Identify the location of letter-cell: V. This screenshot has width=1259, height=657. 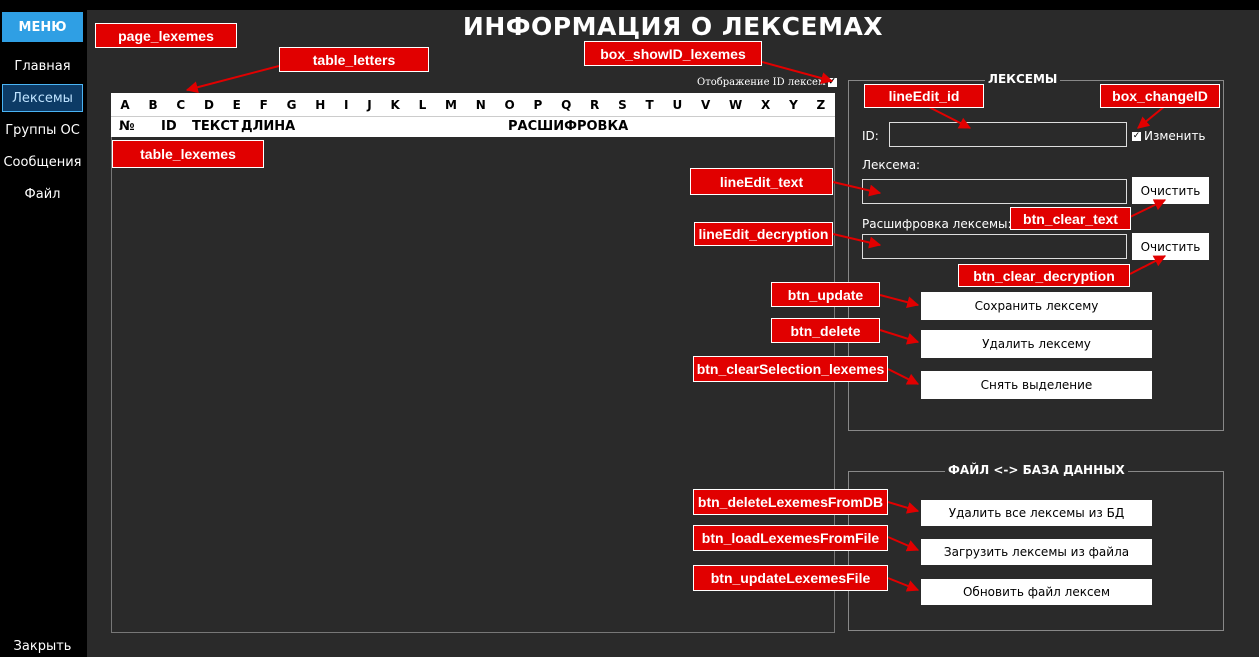
(705, 105).